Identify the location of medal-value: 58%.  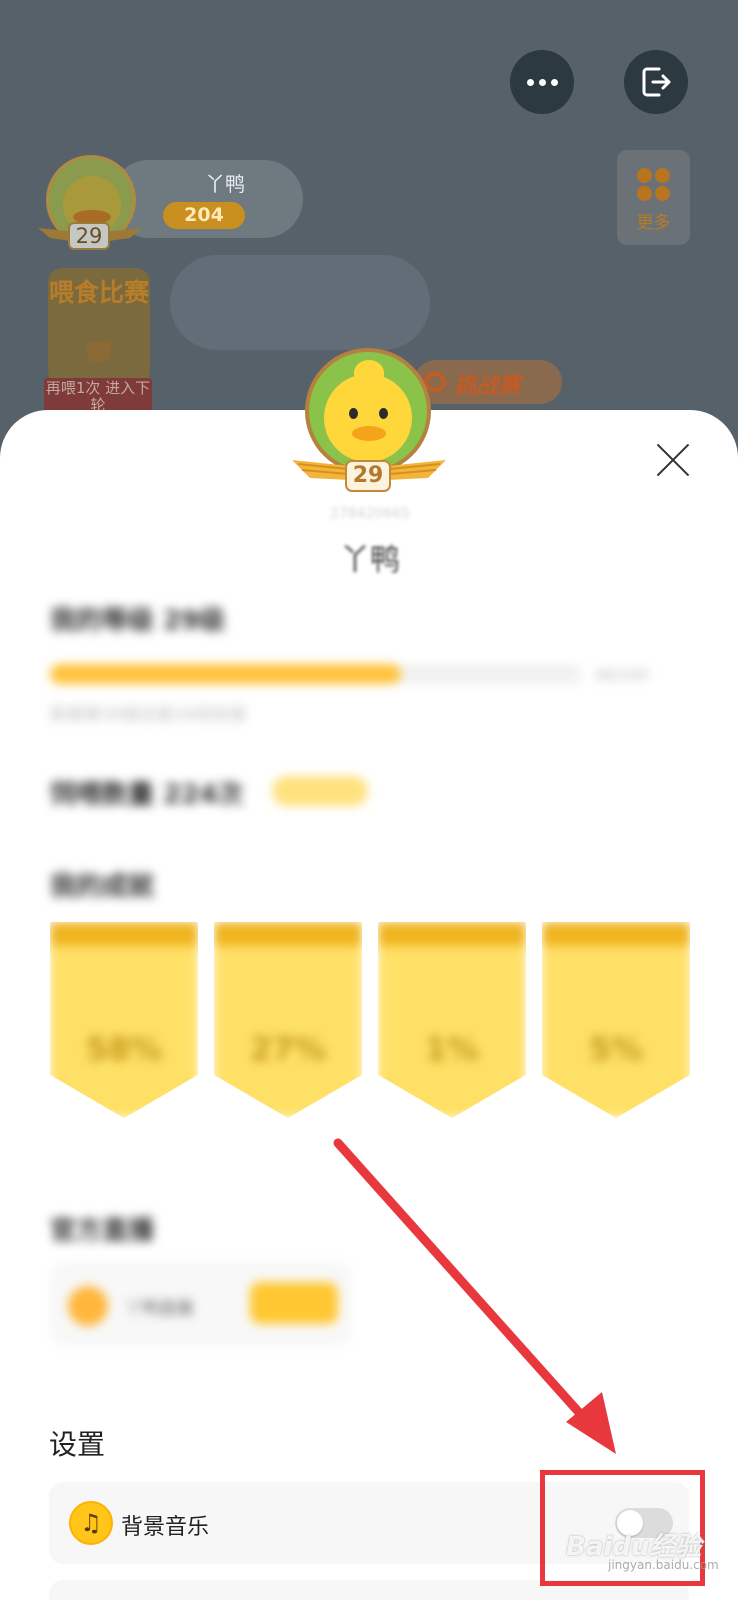
(124, 1049).